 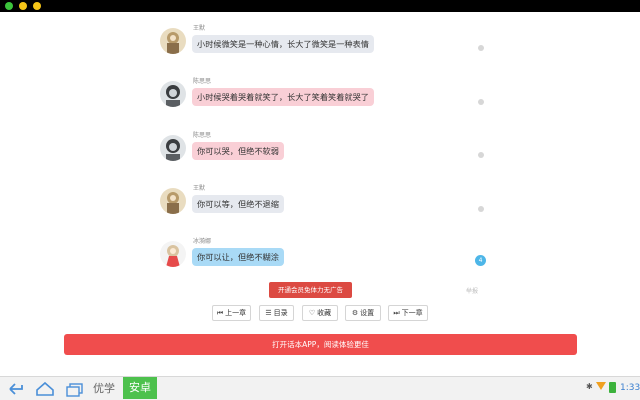 I want to click on favorite-button: ♡ 收藏, so click(x=320, y=313).